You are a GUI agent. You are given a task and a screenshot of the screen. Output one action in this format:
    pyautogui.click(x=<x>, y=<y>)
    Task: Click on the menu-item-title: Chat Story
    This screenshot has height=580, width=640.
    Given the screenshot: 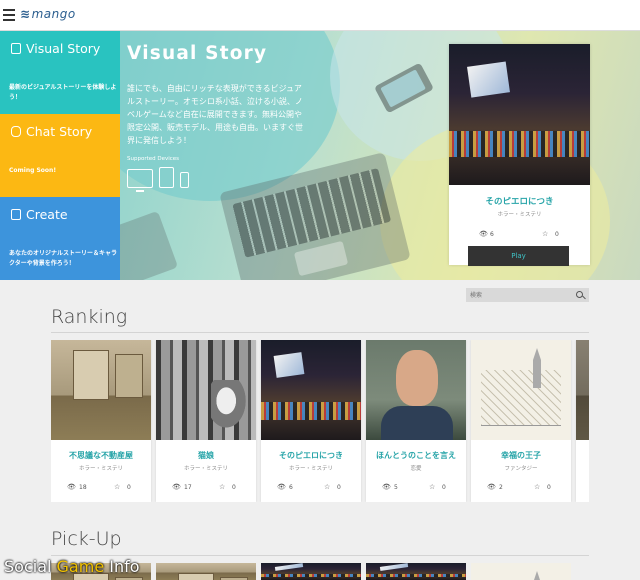 What is the action you would take?
    pyautogui.click(x=59, y=131)
    